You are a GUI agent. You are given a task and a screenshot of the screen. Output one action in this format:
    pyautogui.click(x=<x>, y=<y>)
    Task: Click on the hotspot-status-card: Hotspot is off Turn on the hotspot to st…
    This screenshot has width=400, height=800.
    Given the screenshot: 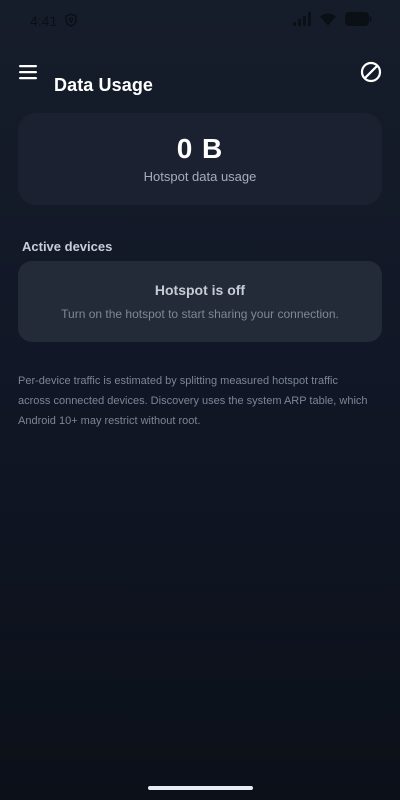 What is the action you would take?
    pyautogui.click(x=200, y=301)
    